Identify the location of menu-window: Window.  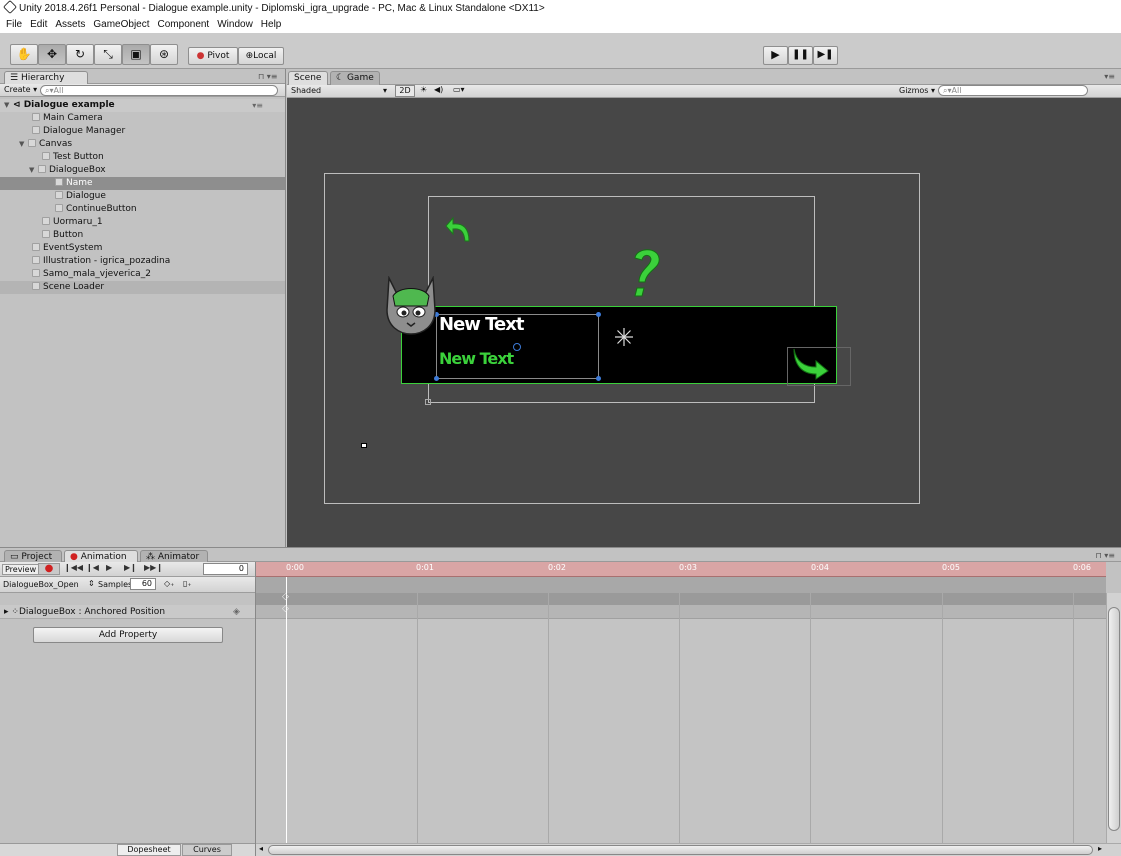
(235, 25).